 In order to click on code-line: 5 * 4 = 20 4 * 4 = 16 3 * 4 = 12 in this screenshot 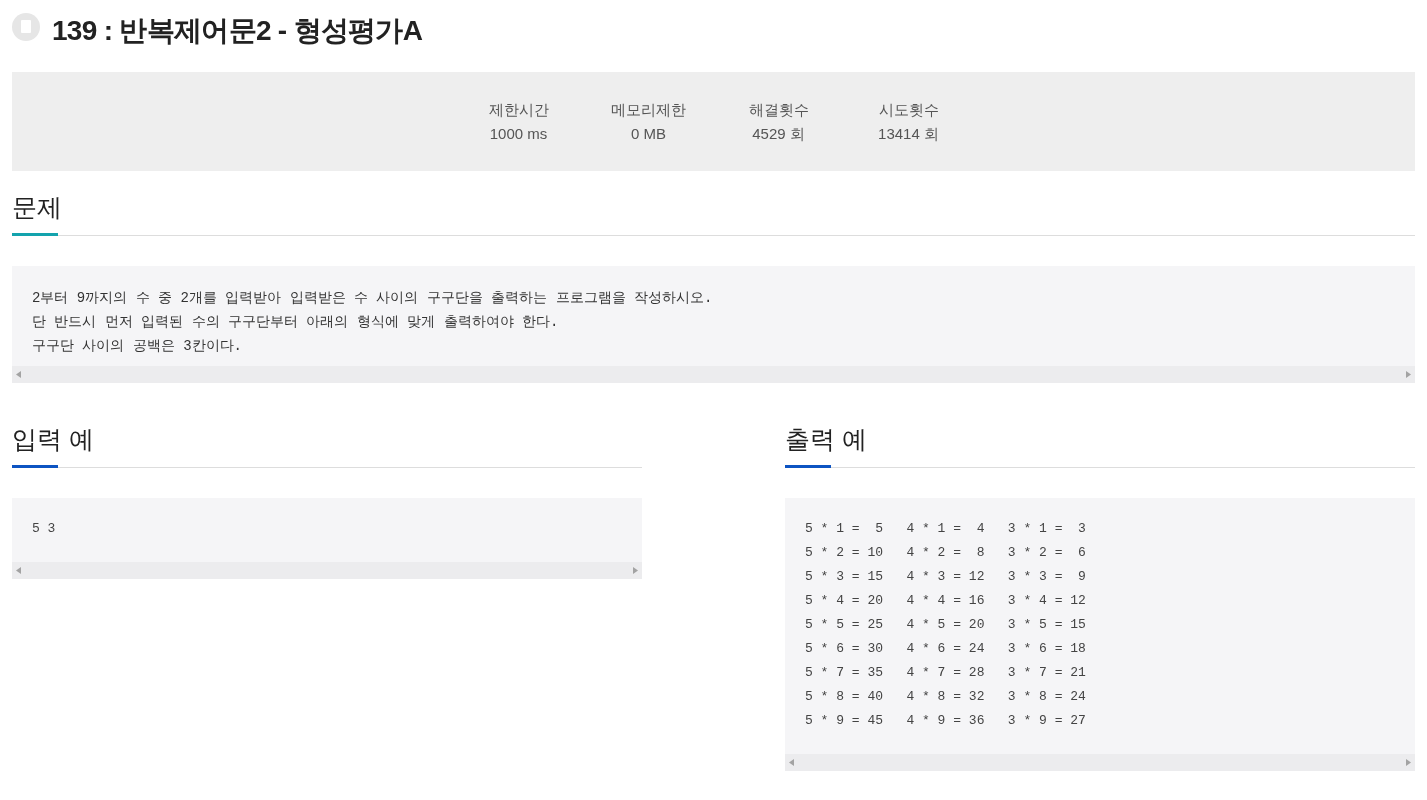, I will do `click(945, 601)`.